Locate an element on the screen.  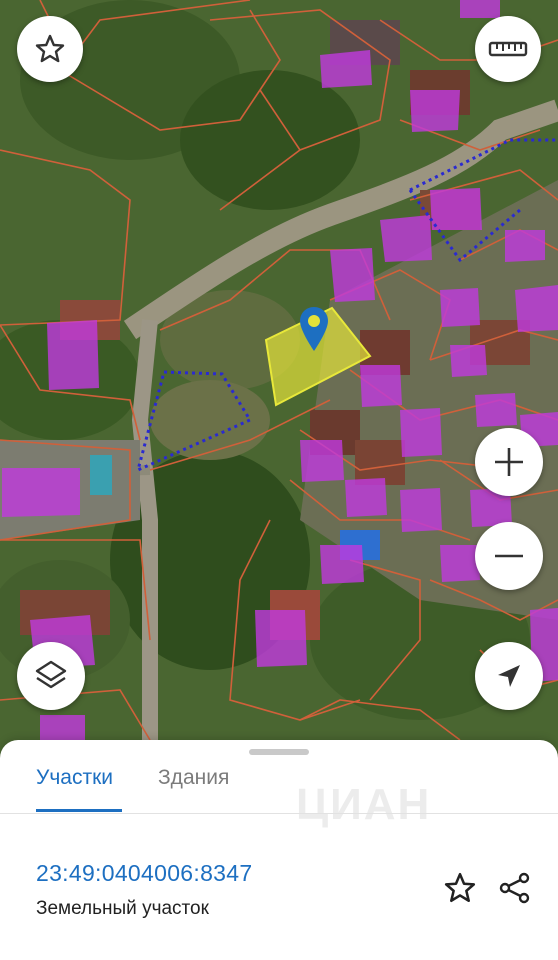
layers-icon is located at coordinates (51, 674).